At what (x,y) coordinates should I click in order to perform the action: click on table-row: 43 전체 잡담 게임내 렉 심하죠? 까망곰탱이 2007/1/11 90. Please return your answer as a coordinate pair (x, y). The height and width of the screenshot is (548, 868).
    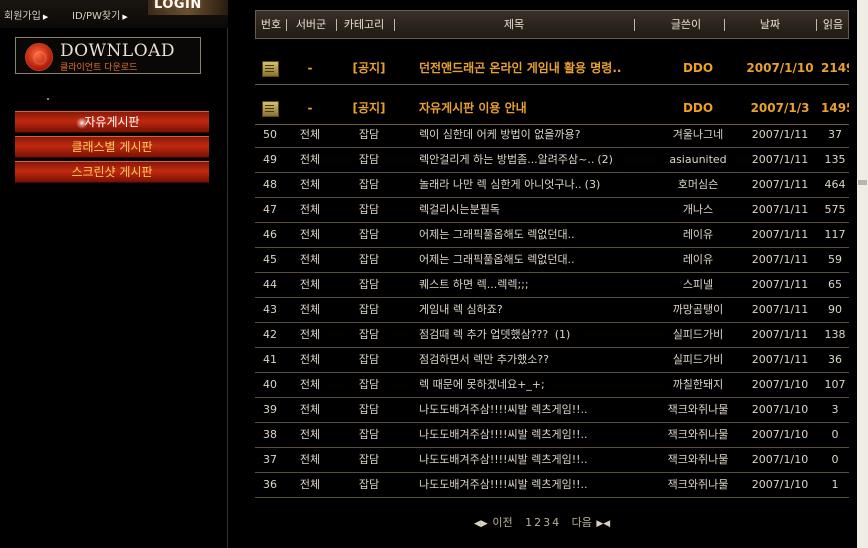
    Looking at the image, I should click on (552, 310).